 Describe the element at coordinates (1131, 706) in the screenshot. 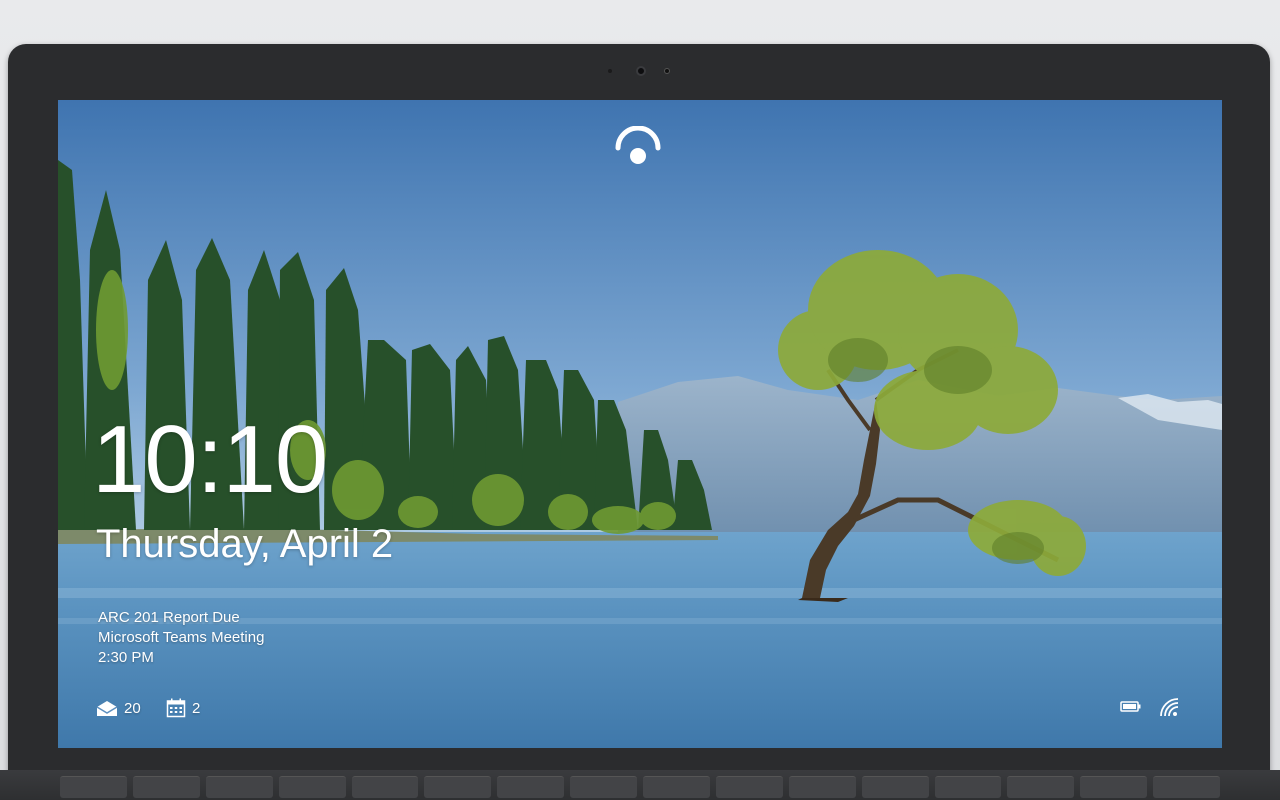

I see `battery-icon` at that location.